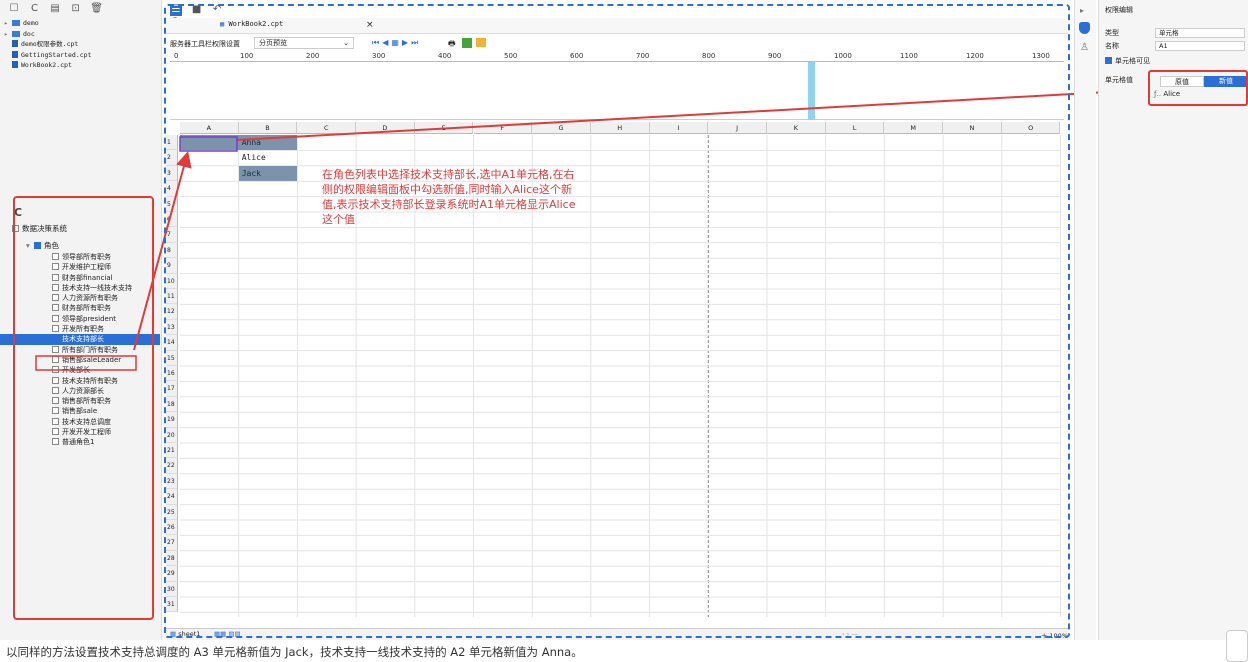  What do you see at coordinates (1119, 10) in the screenshot?
I see `panel-title: 权限编辑` at bounding box center [1119, 10].